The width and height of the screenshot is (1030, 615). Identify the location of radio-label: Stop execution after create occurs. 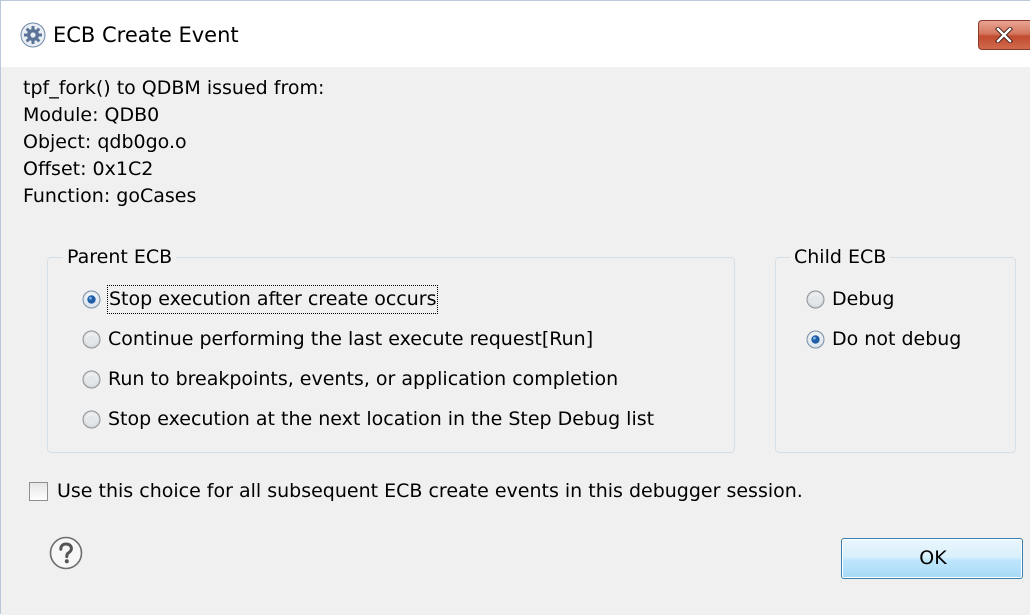
(272, 299).